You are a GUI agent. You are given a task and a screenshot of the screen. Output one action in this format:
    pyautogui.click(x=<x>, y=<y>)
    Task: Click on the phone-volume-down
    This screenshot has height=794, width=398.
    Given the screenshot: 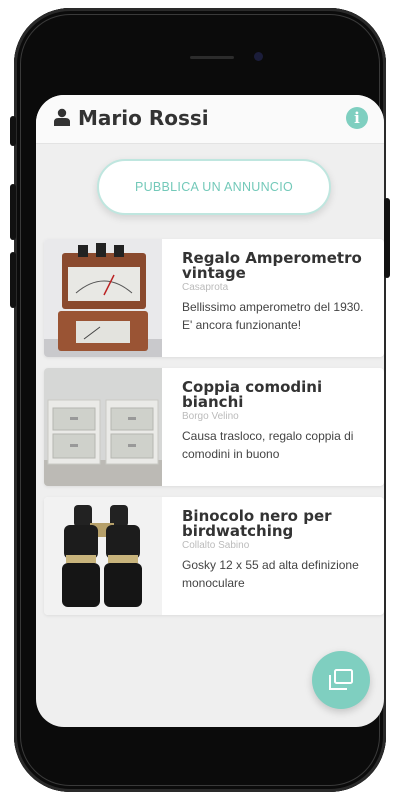 What is the action you would take?
    pyautogui.click(x=13, y=280)
    